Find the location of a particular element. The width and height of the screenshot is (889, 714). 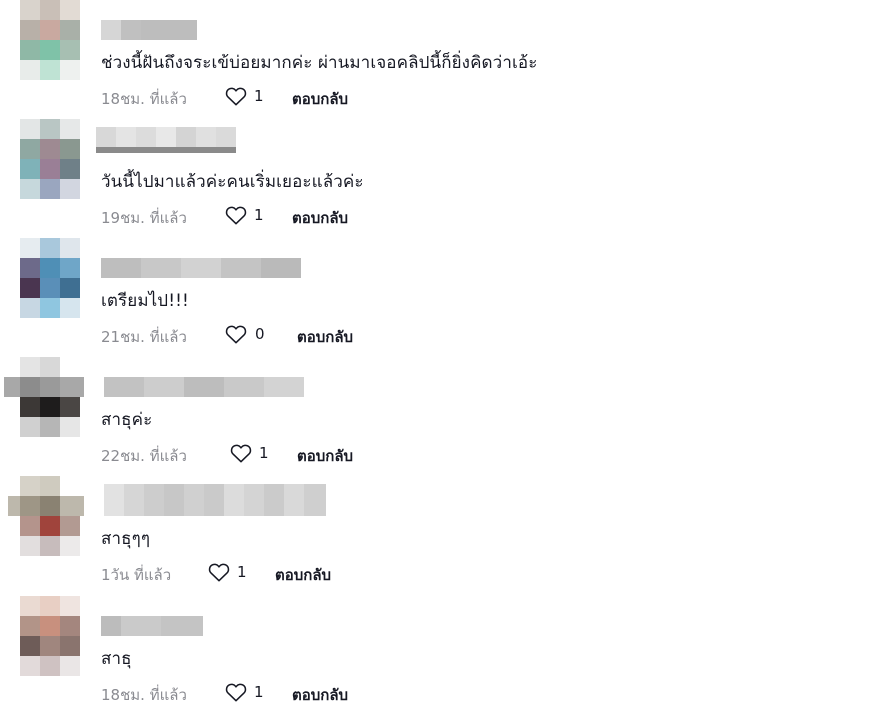

comment-time: 22ชม. ที่แล้ว is located at coordinates (144, 456).